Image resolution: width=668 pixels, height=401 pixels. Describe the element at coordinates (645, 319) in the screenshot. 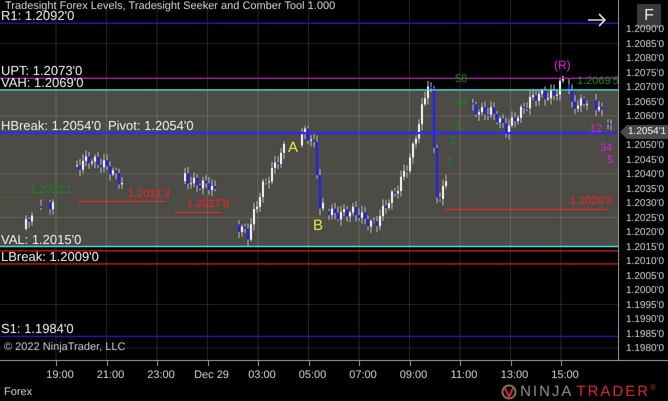

I see `price-axis-label: 1.1990'0` at that location.